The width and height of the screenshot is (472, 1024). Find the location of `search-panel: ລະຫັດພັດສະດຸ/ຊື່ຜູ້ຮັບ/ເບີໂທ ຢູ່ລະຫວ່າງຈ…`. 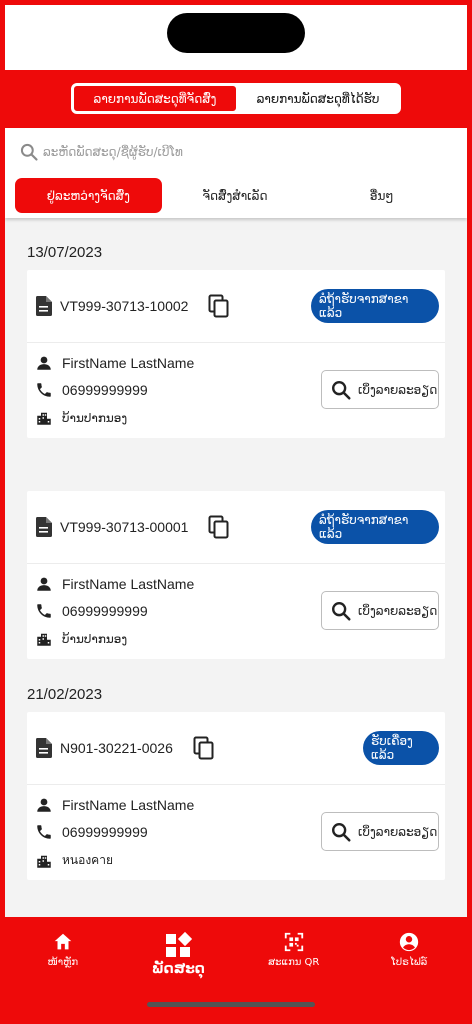

search-panel: ລະຫັດພັດສະດຸ/ຊື່ຜູ້ຮັບ/ເບີໂທ ຢູ່ລະຫວ່າງຈ… is located at coordinates (236, 173).